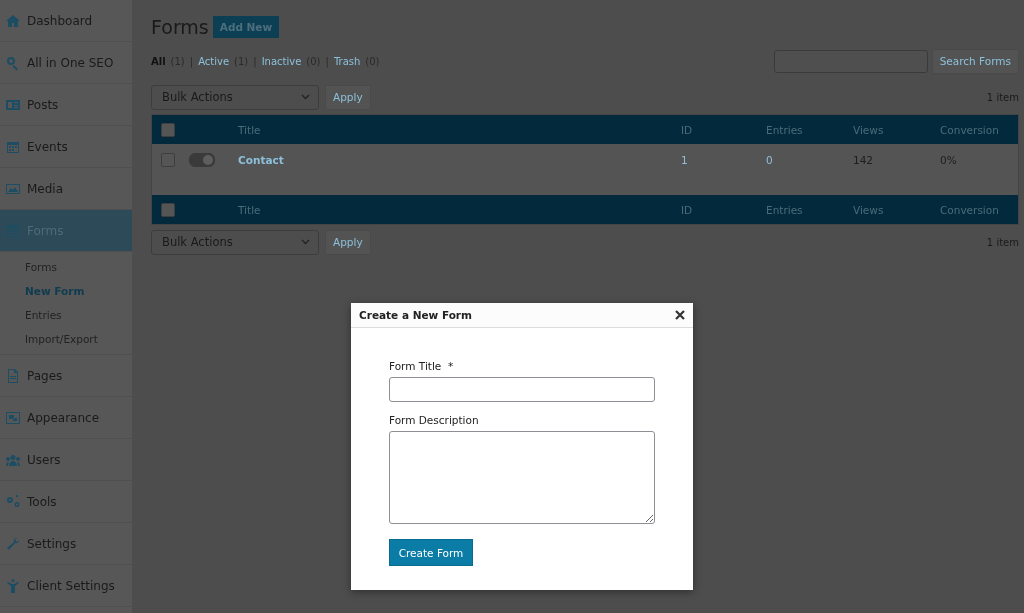 This screenshot has width=1024, height=613. What do you see at coordinates (78, 291) in the screenshot?
I see `submenu-item: New Form` at bounding box center [78, 291].